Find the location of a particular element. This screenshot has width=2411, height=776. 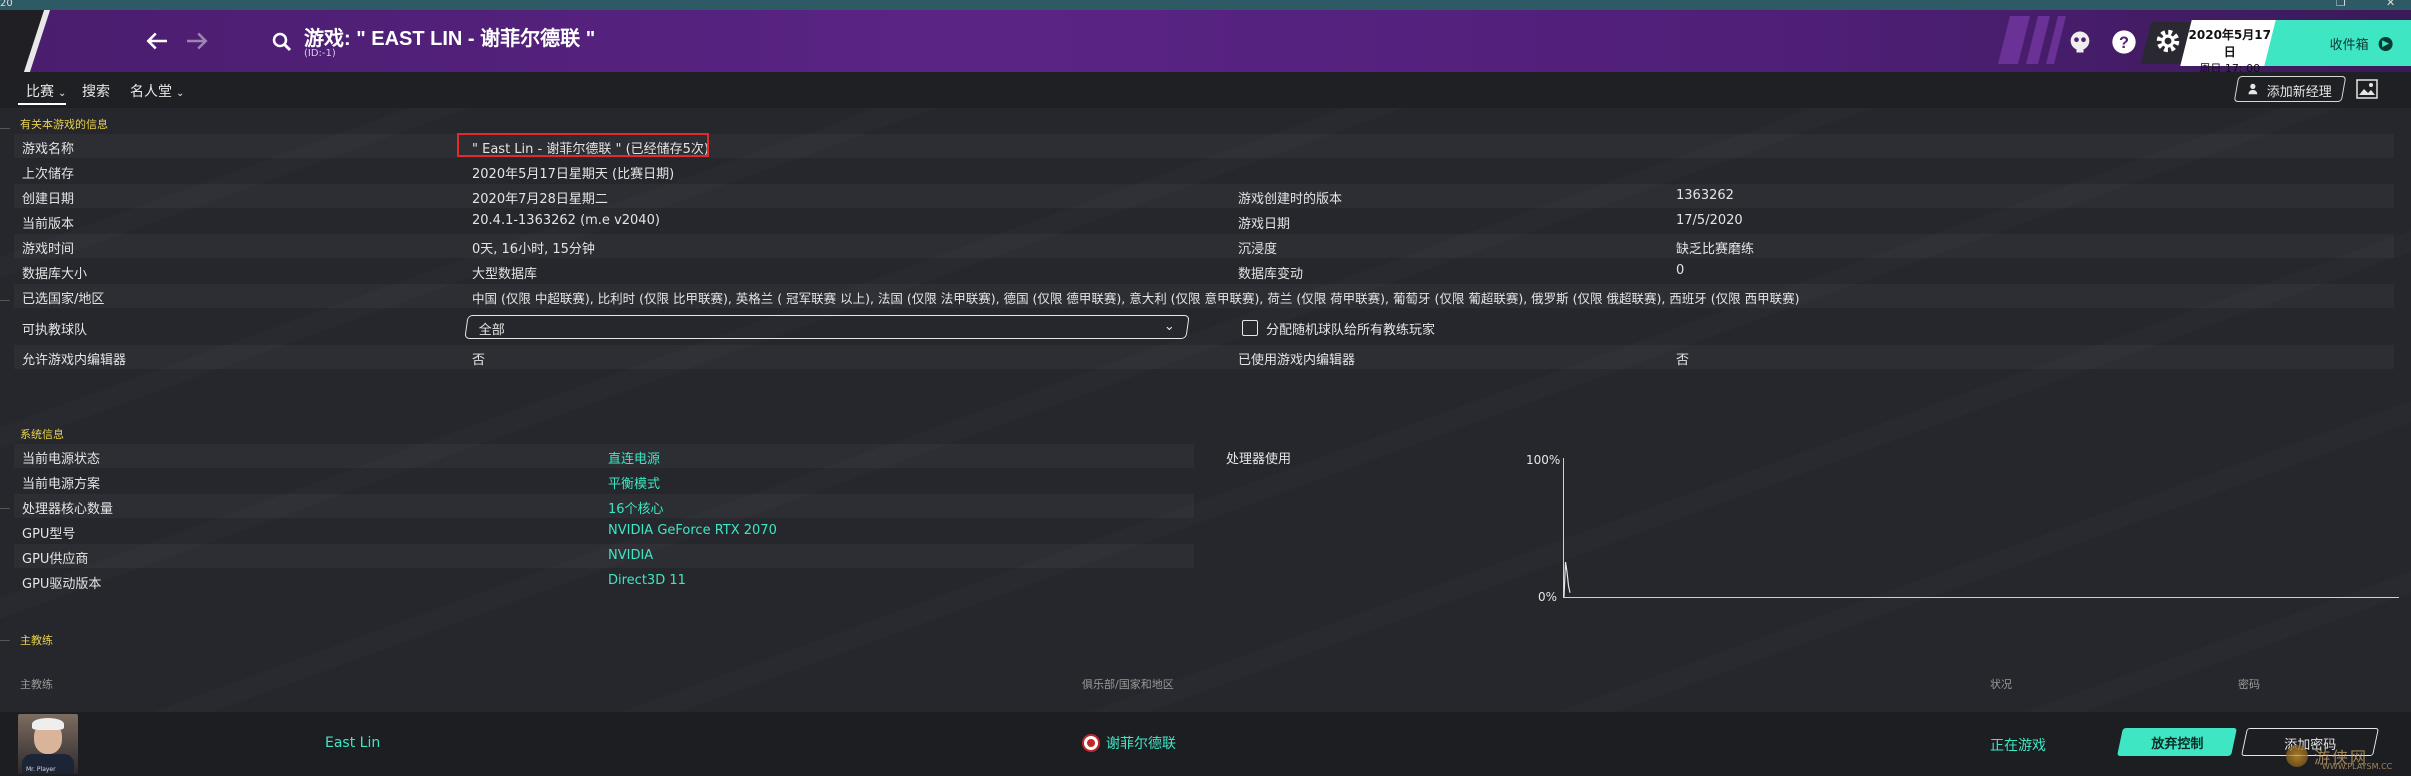

gear-icon is located at coordinates (2167, 40).